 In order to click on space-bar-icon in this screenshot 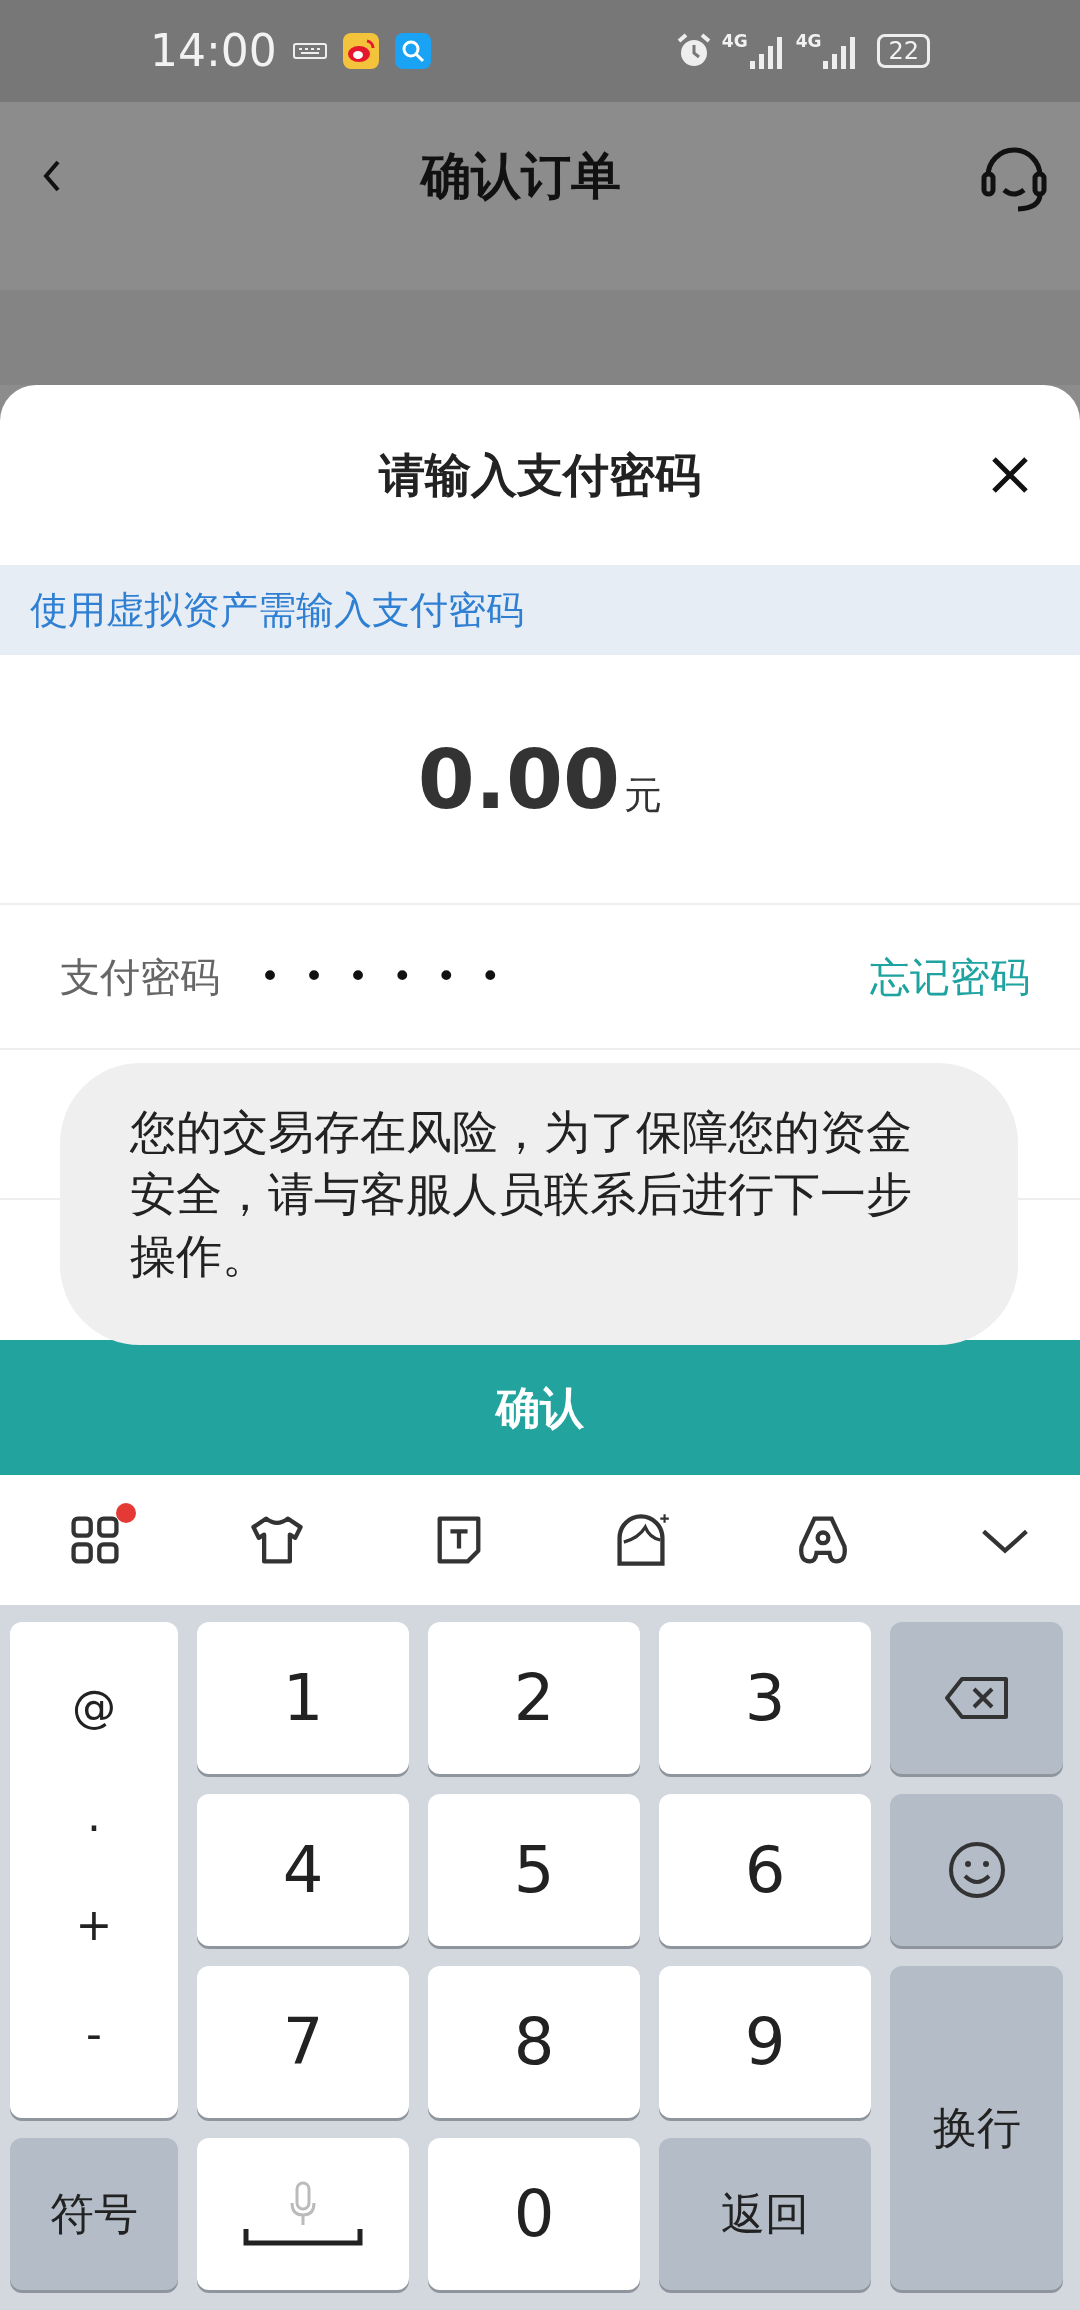, I will do `click(303, 2237)`.